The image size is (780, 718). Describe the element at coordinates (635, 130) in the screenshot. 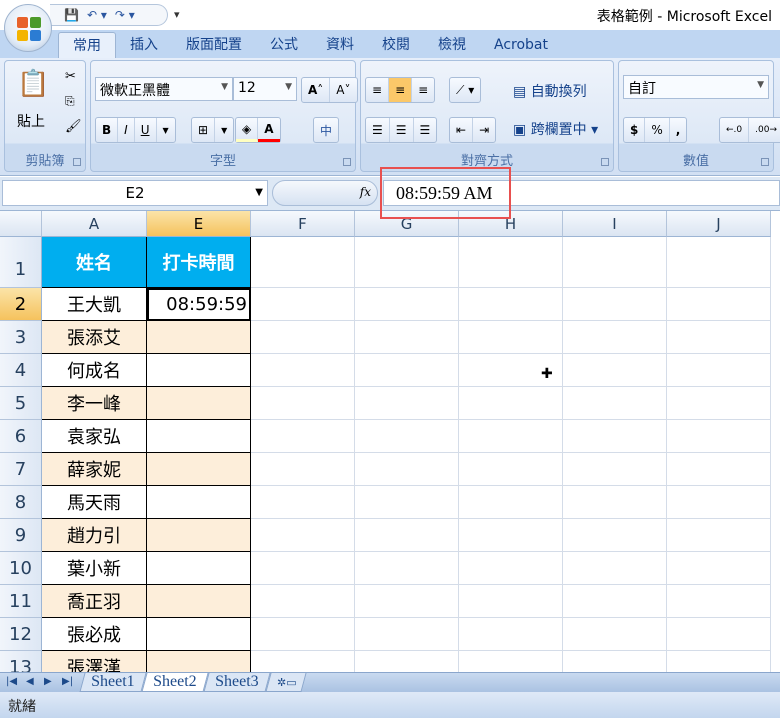

I see `currency-button: $` at that location.